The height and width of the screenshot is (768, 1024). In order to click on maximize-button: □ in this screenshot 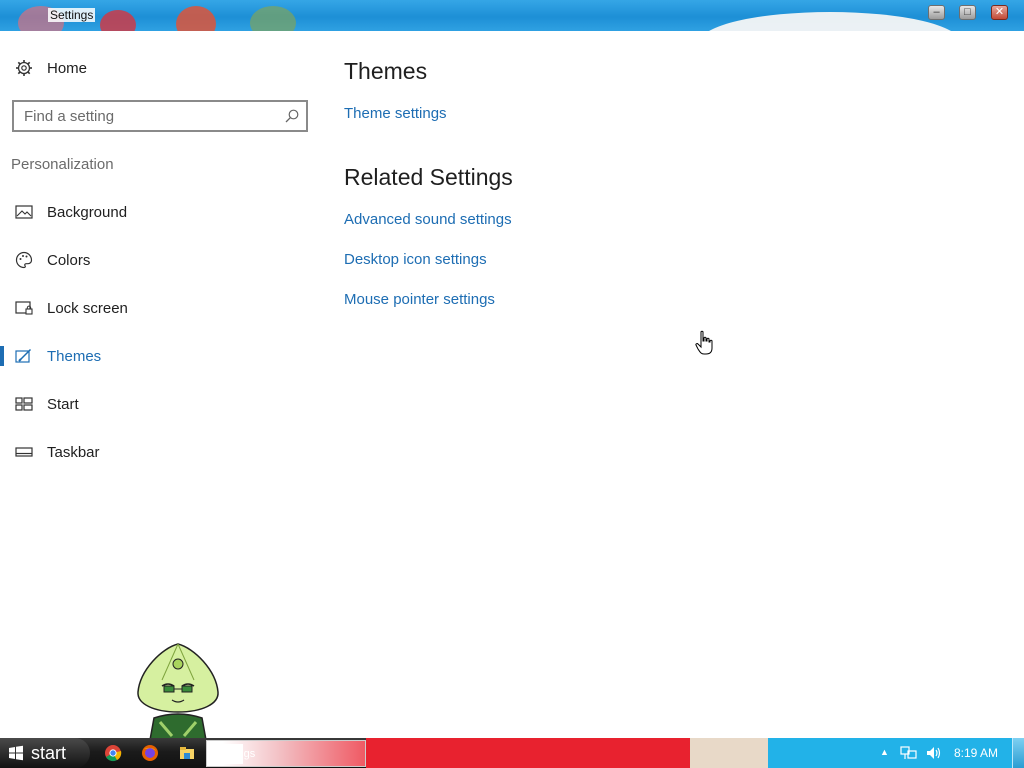, I will do `click(967, 12)`.